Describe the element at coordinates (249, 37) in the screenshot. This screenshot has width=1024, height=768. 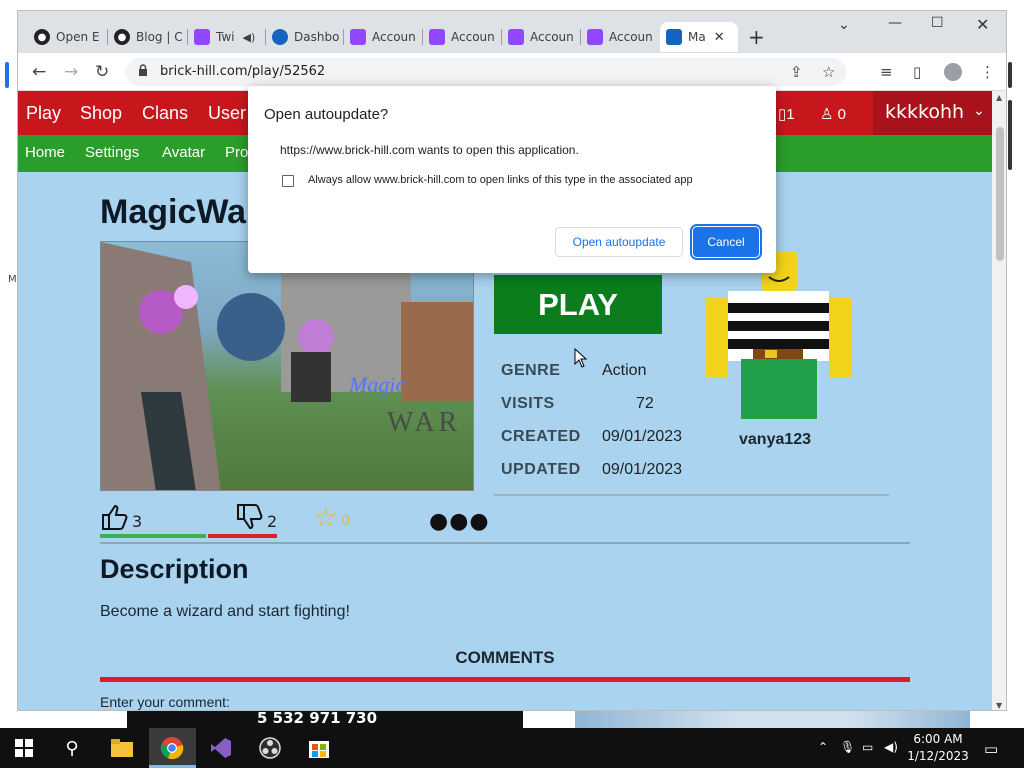
I see `speaker-icon: ◀)` at that location.